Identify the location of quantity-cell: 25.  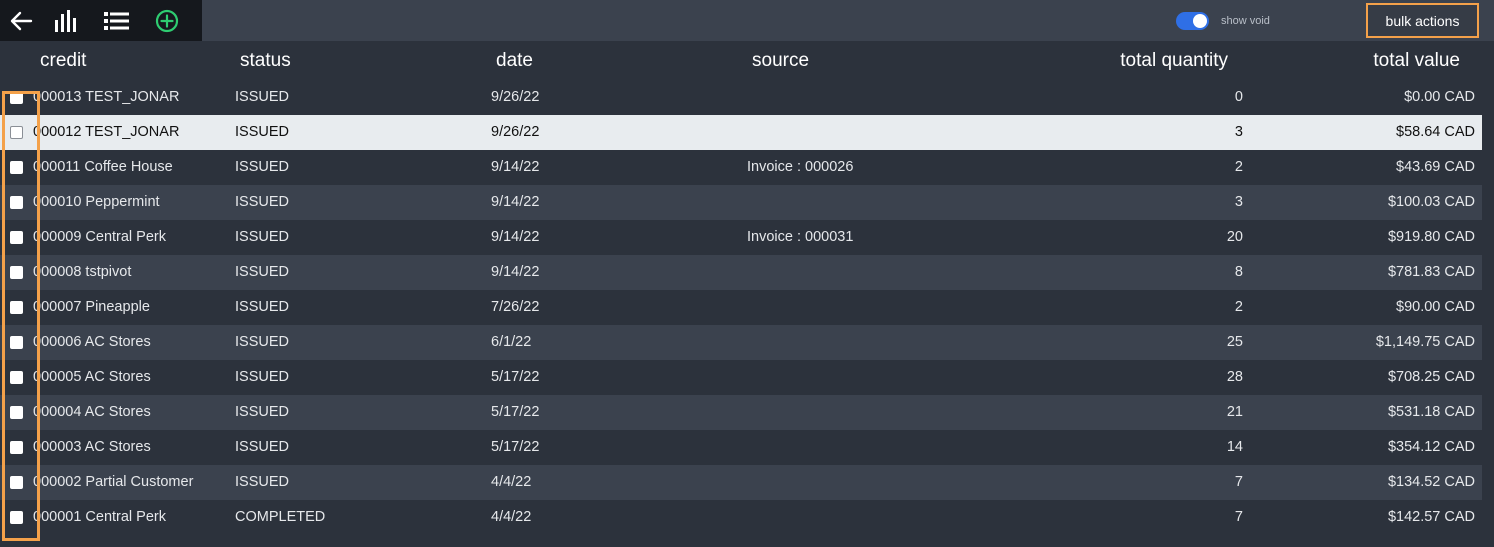
(1234, 342).